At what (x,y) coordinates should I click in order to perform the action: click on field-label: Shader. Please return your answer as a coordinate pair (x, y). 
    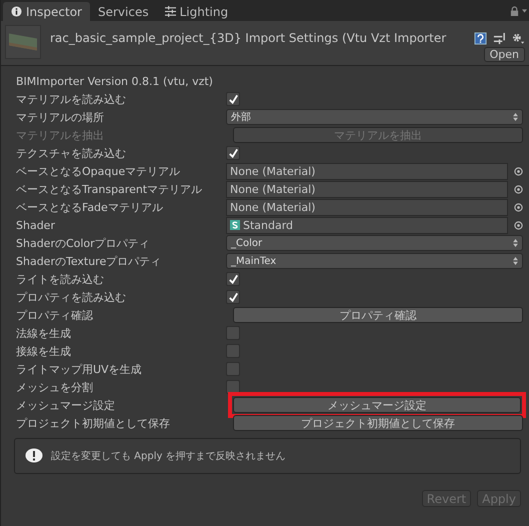
    Looking at the image, I should click on (36, 225).